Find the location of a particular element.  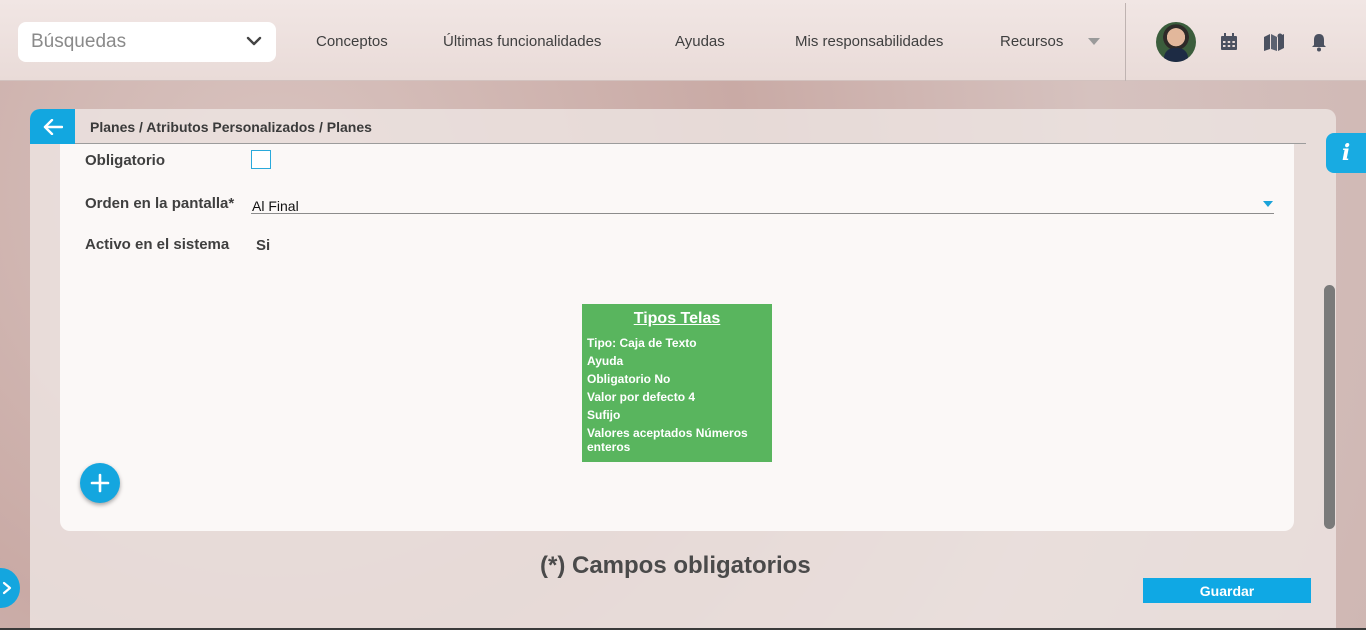

preview-line: Valores aceptados Números enteros is located at coordinates (667, 440).